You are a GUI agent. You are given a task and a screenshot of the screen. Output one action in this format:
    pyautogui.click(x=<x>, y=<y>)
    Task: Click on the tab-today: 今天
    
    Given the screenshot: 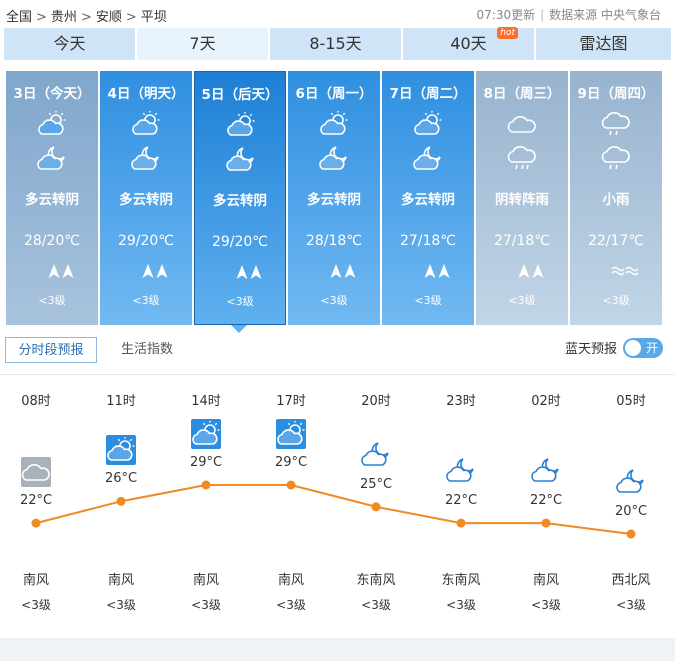 What is the action you would take?
    pyautogui.click(x=69, y=44)
    